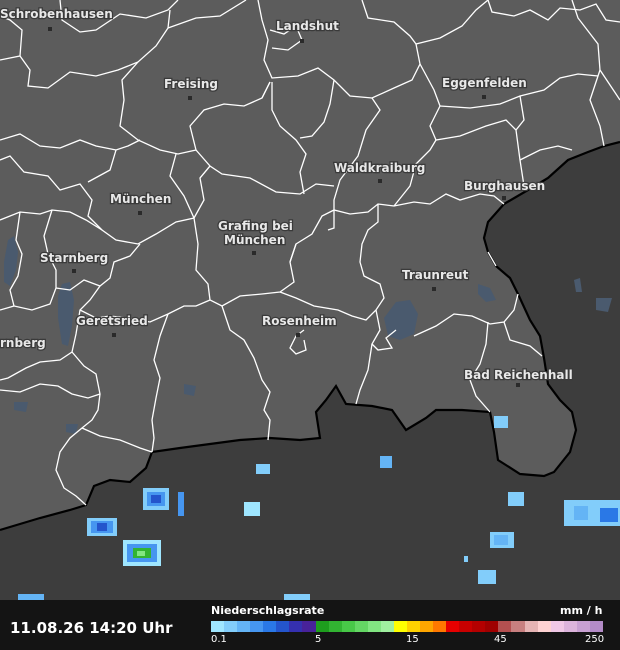  I want to click on city-label: Starnberg, so click(74, 258).